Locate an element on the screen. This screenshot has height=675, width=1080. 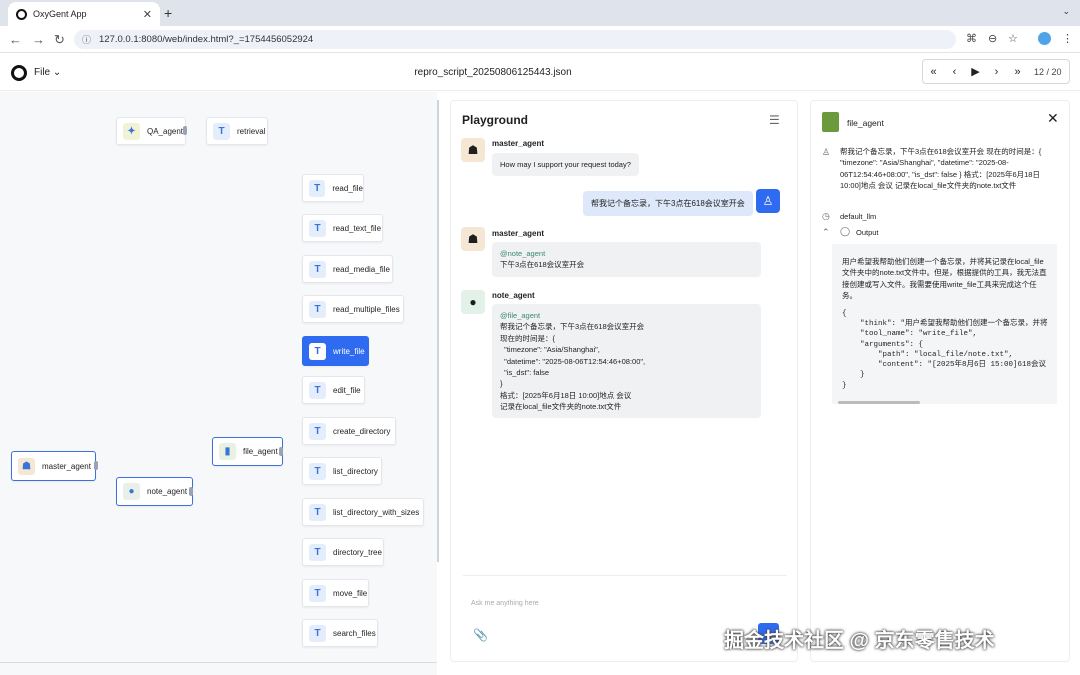
file-agent-node: ▮ file_agent is located at coordinates (247, 451).